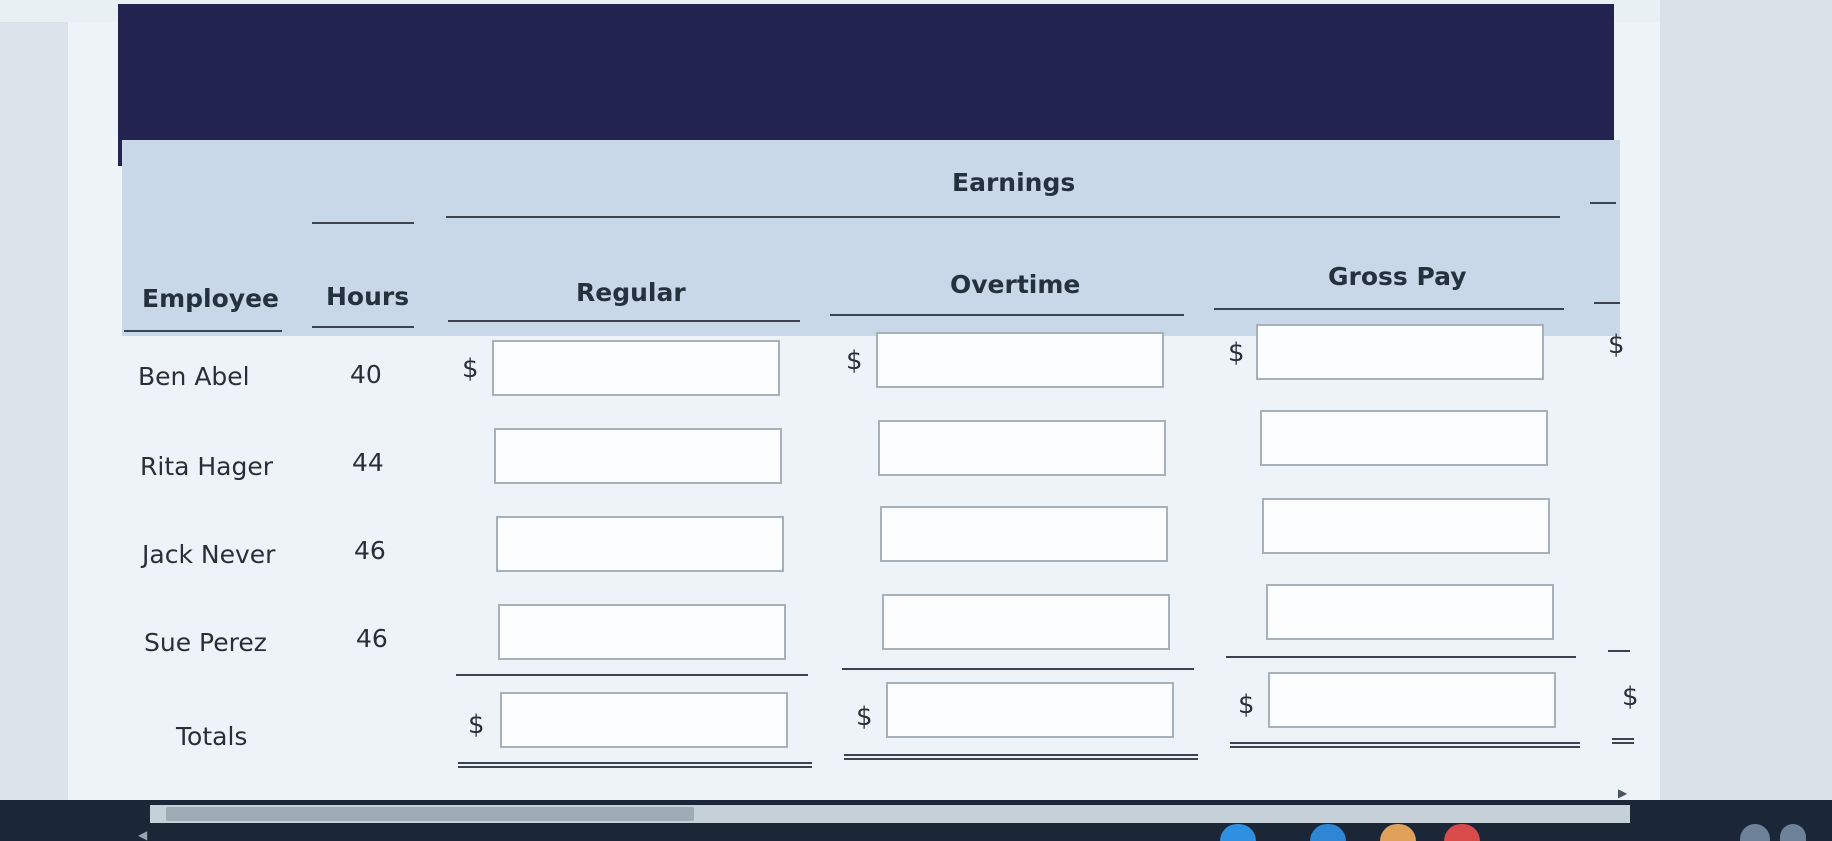  Describe the element at coordinates (34, 412) in the screenshot. I see `left-gutter` at that location.